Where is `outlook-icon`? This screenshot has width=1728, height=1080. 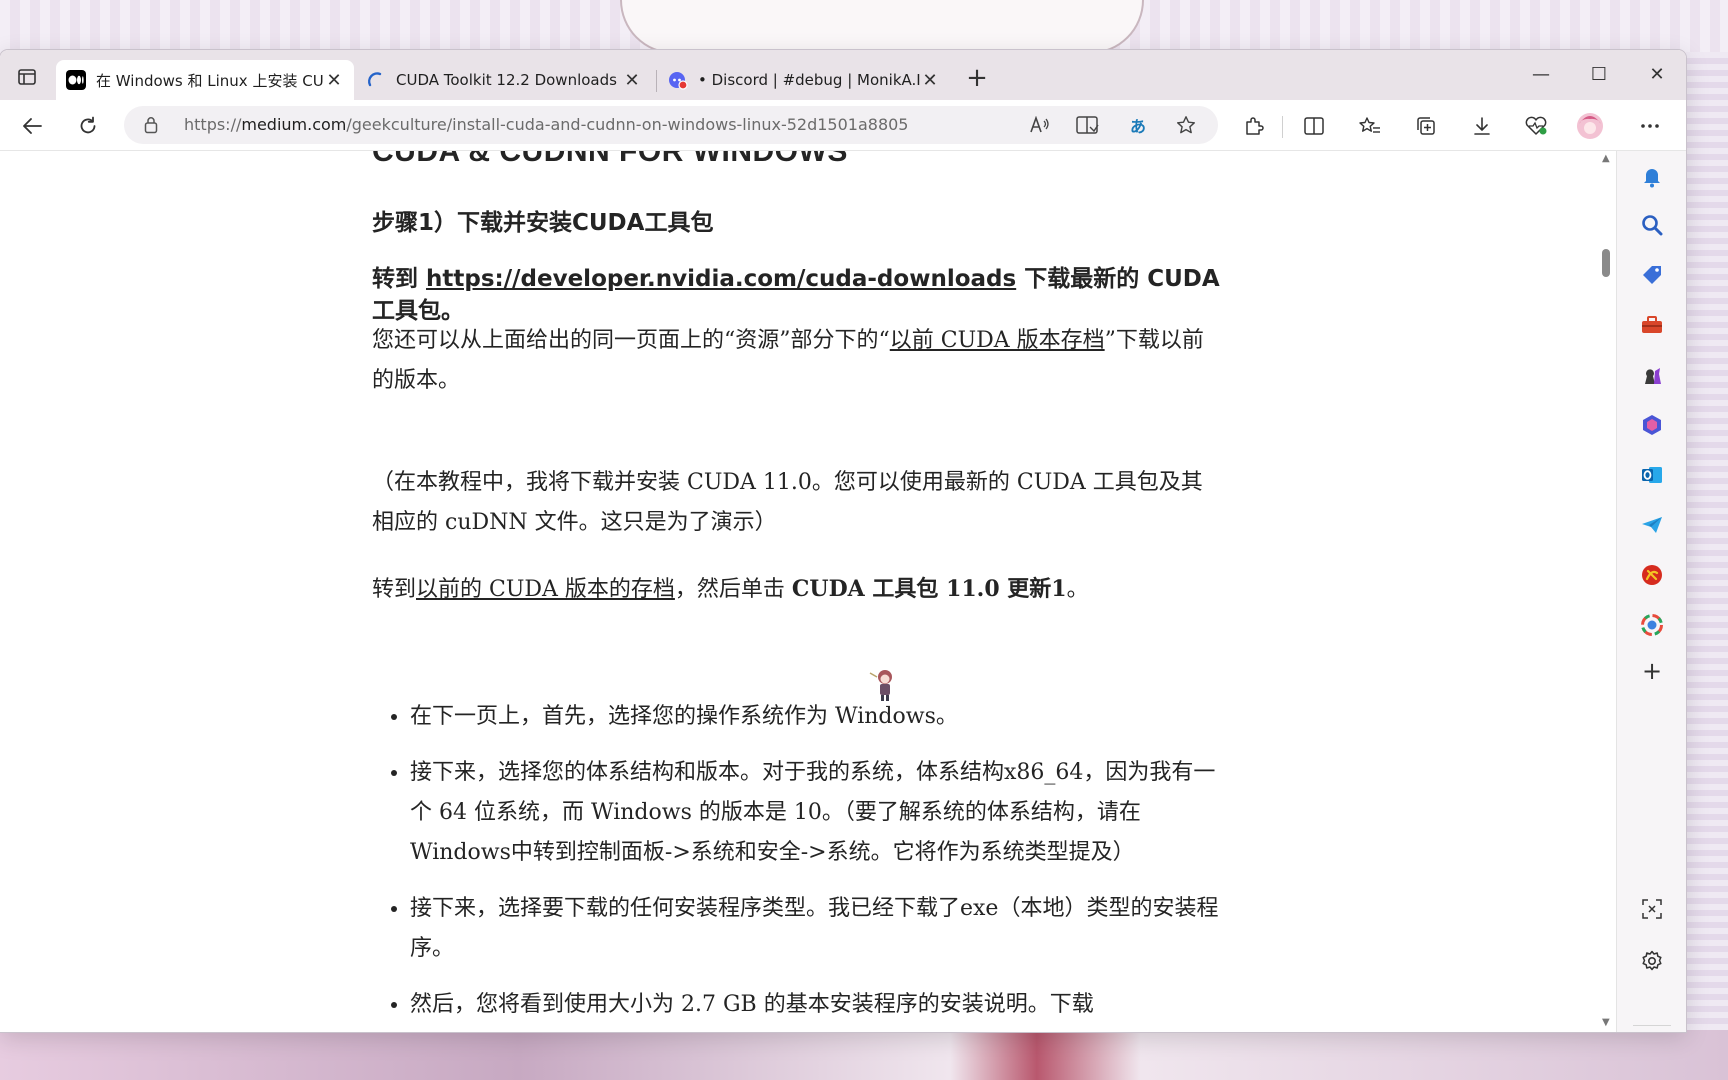 outlook-icon is located at coordinates (1652, 475).